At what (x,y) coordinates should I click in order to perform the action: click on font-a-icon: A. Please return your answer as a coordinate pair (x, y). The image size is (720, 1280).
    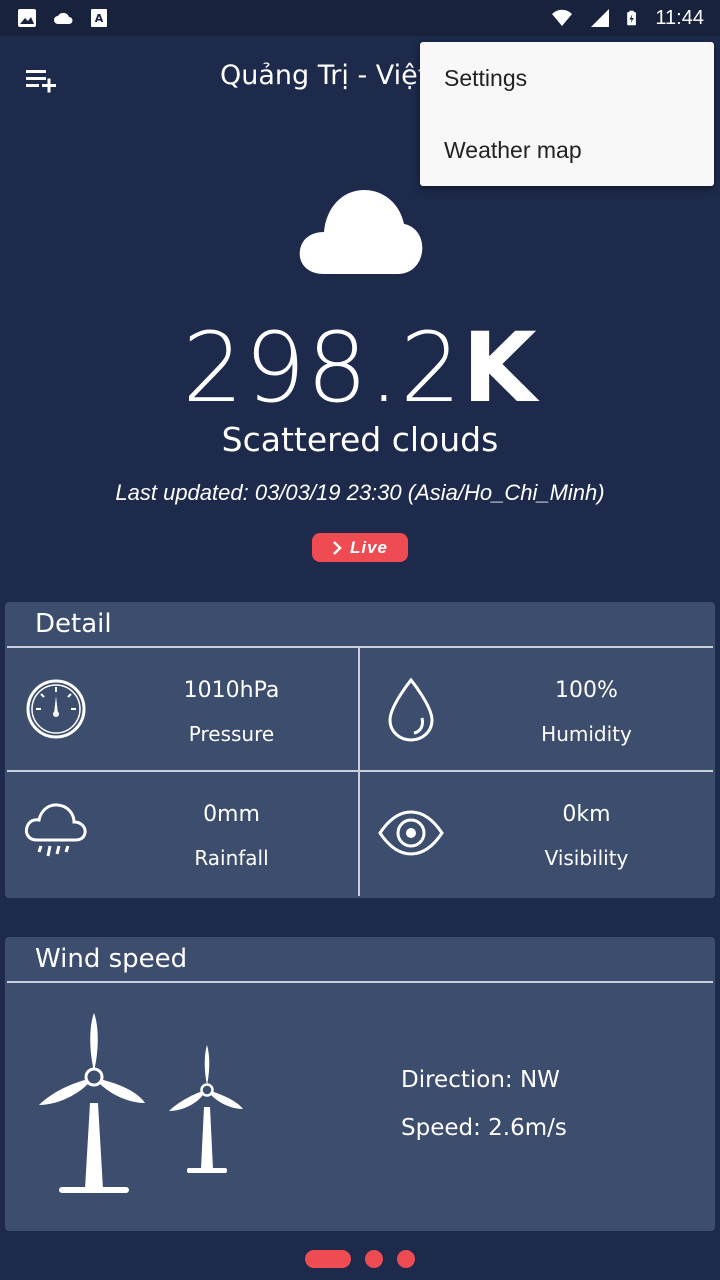
    Looking at the image, I should click on (99, 18).